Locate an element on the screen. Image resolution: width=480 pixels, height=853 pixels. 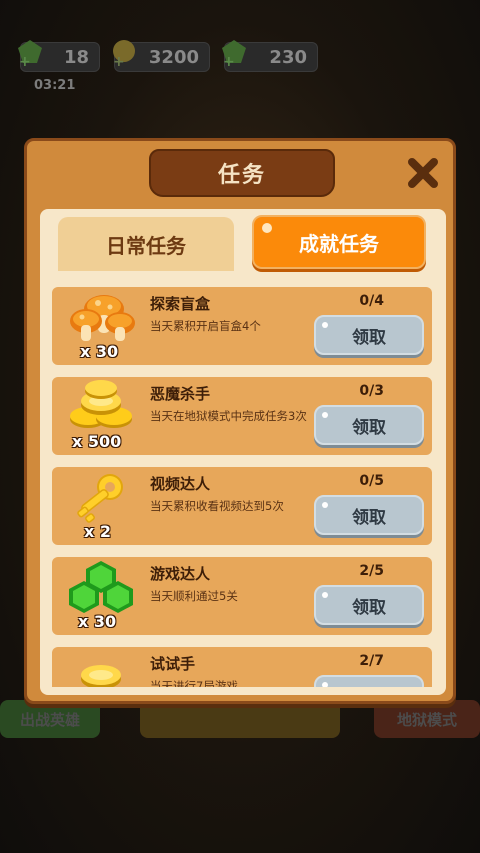
reward-icon-area is located at coordinates (101, 668).